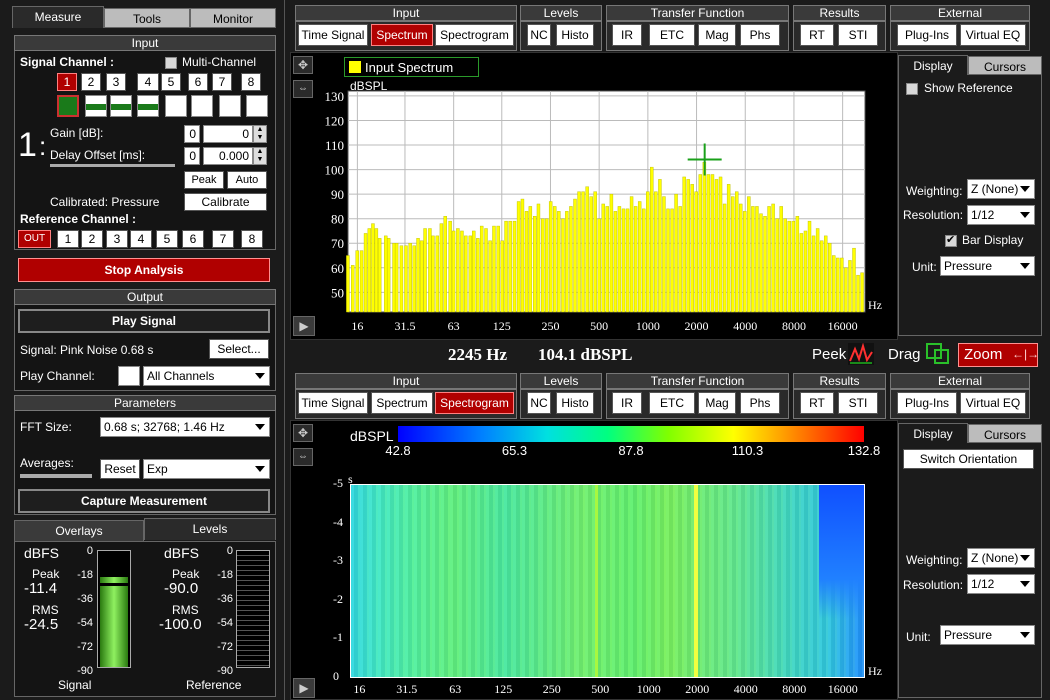 This screenshot has width=1050, height=700. What do you see at coordinates (760, 35) in the screenshot?
I see `top-phs-button: Phs` at bounding box center [760, 35].